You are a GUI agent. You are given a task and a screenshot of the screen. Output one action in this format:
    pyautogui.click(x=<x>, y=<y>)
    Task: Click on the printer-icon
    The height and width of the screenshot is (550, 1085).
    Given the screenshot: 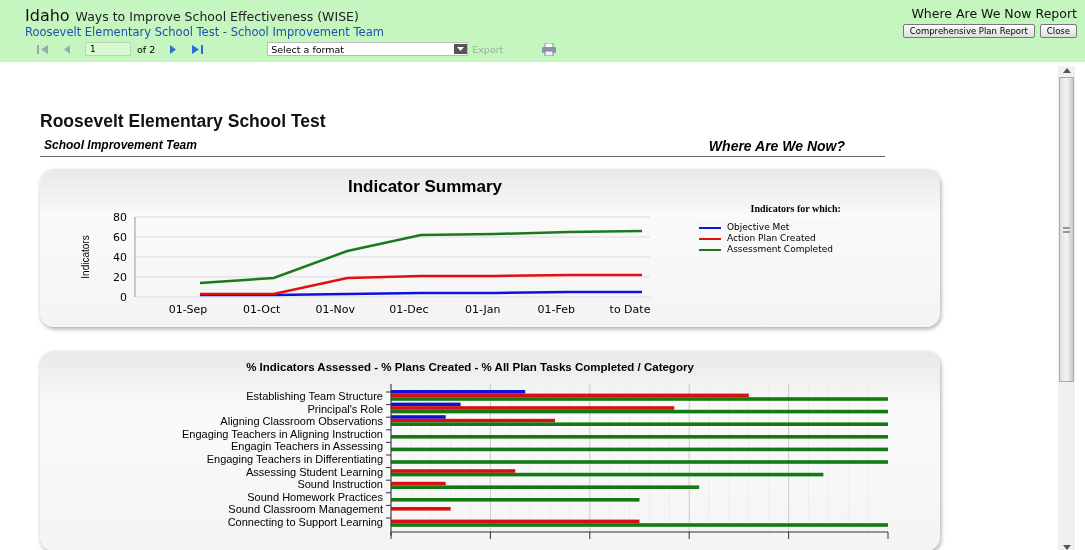 What is the action you would take?
    pyautogui.click(x=549, y=49)
    